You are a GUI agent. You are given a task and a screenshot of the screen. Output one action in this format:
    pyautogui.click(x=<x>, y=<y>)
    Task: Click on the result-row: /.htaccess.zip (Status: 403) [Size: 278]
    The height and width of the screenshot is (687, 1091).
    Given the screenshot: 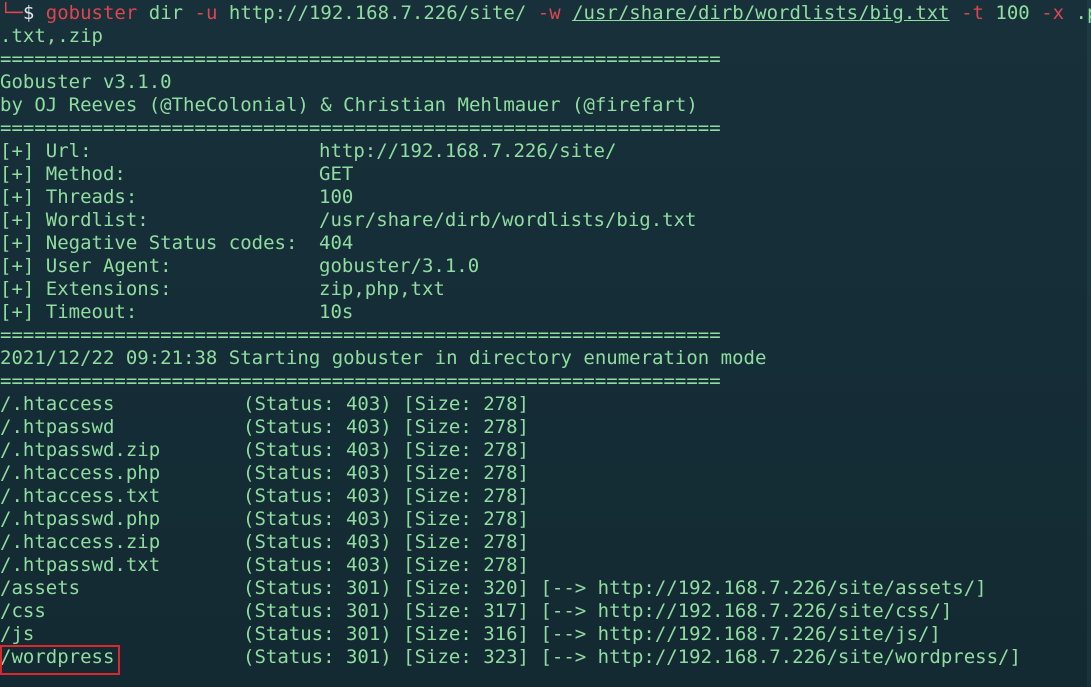 What is the action you would take?
    pyautogui.click(x=545, y=542)
    